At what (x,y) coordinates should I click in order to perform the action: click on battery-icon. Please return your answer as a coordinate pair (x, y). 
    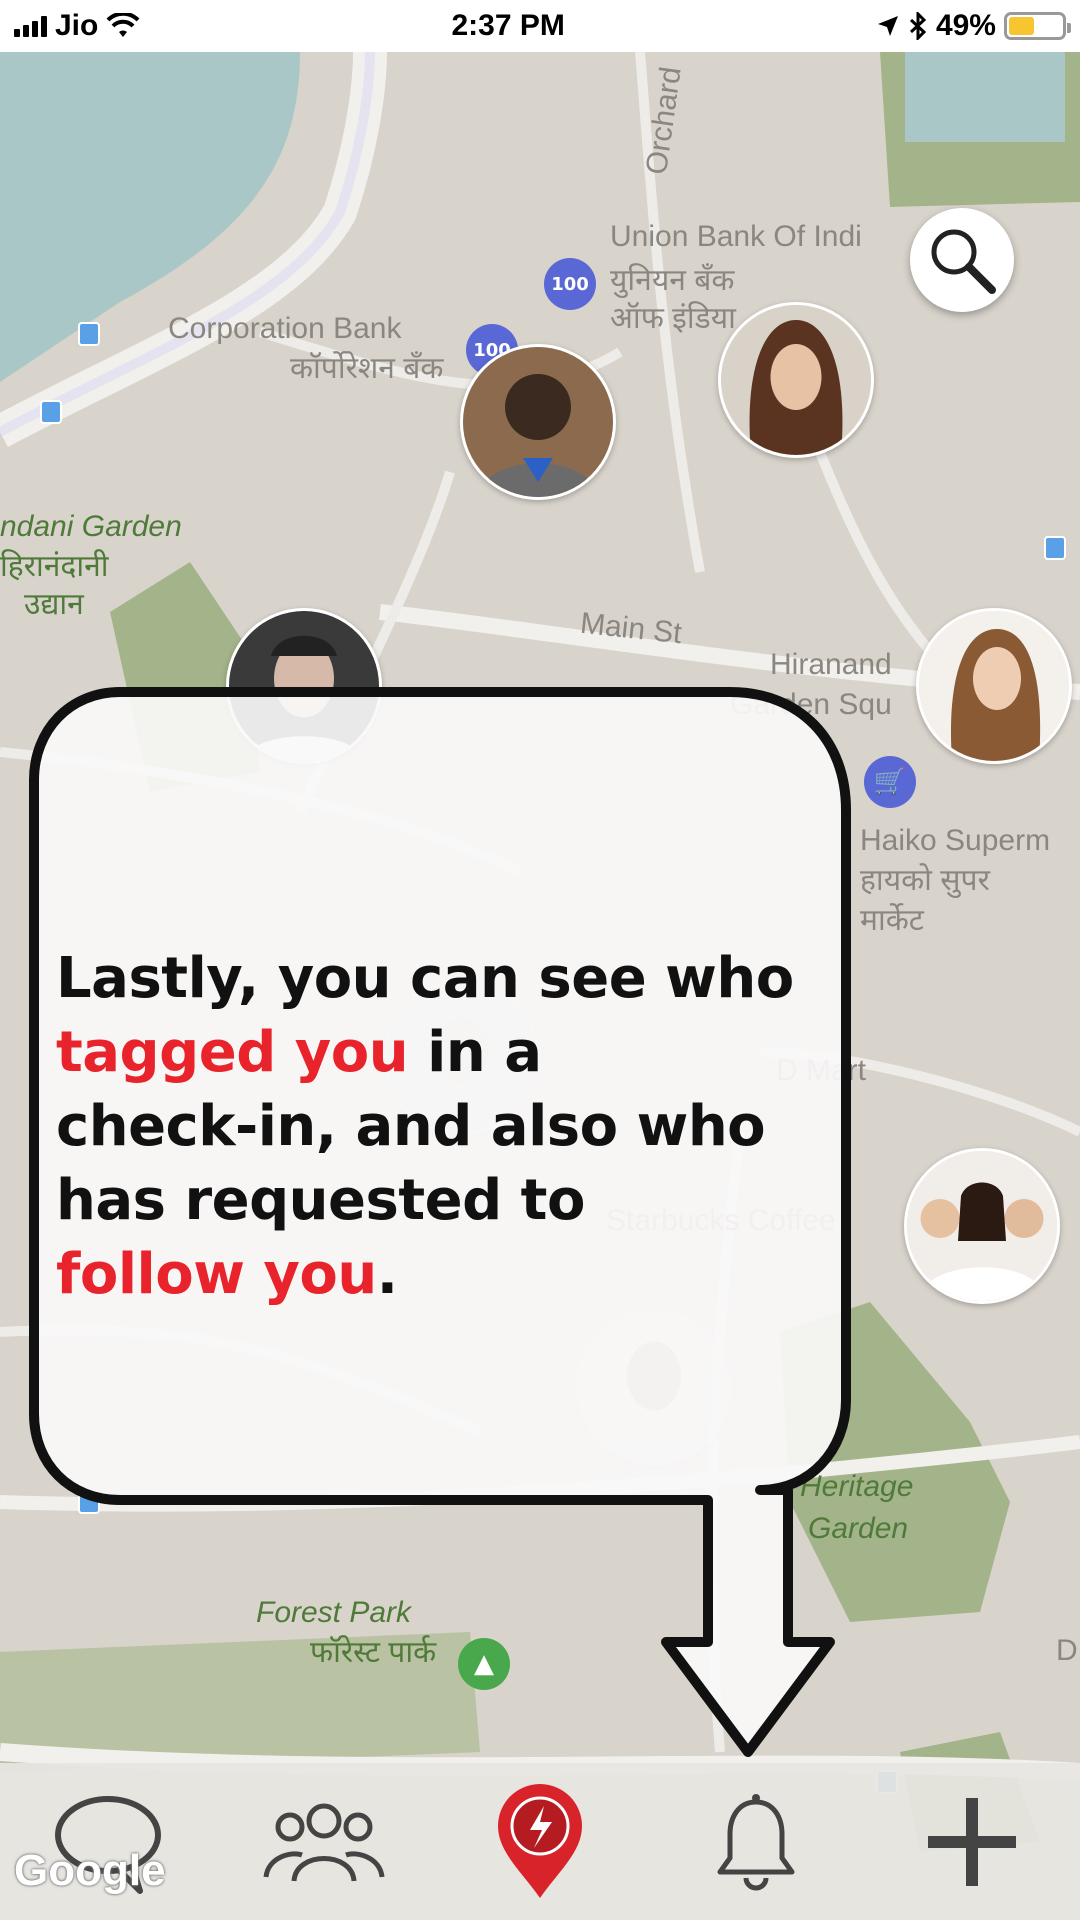
    Looking at the image, I should click on (1037, 26).